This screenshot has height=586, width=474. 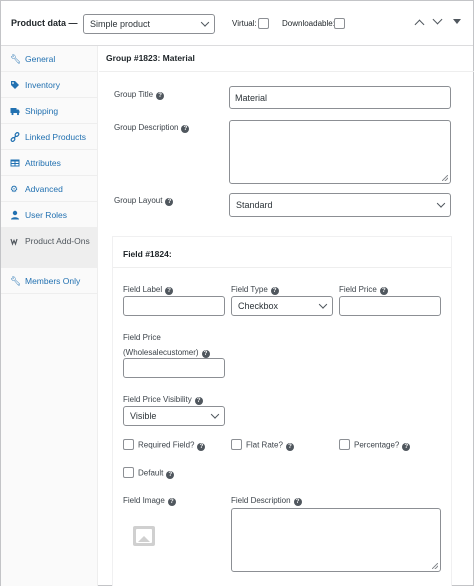 I want to click on wholesale-price-label-line1: Field Price, so click(x=142, y=337).